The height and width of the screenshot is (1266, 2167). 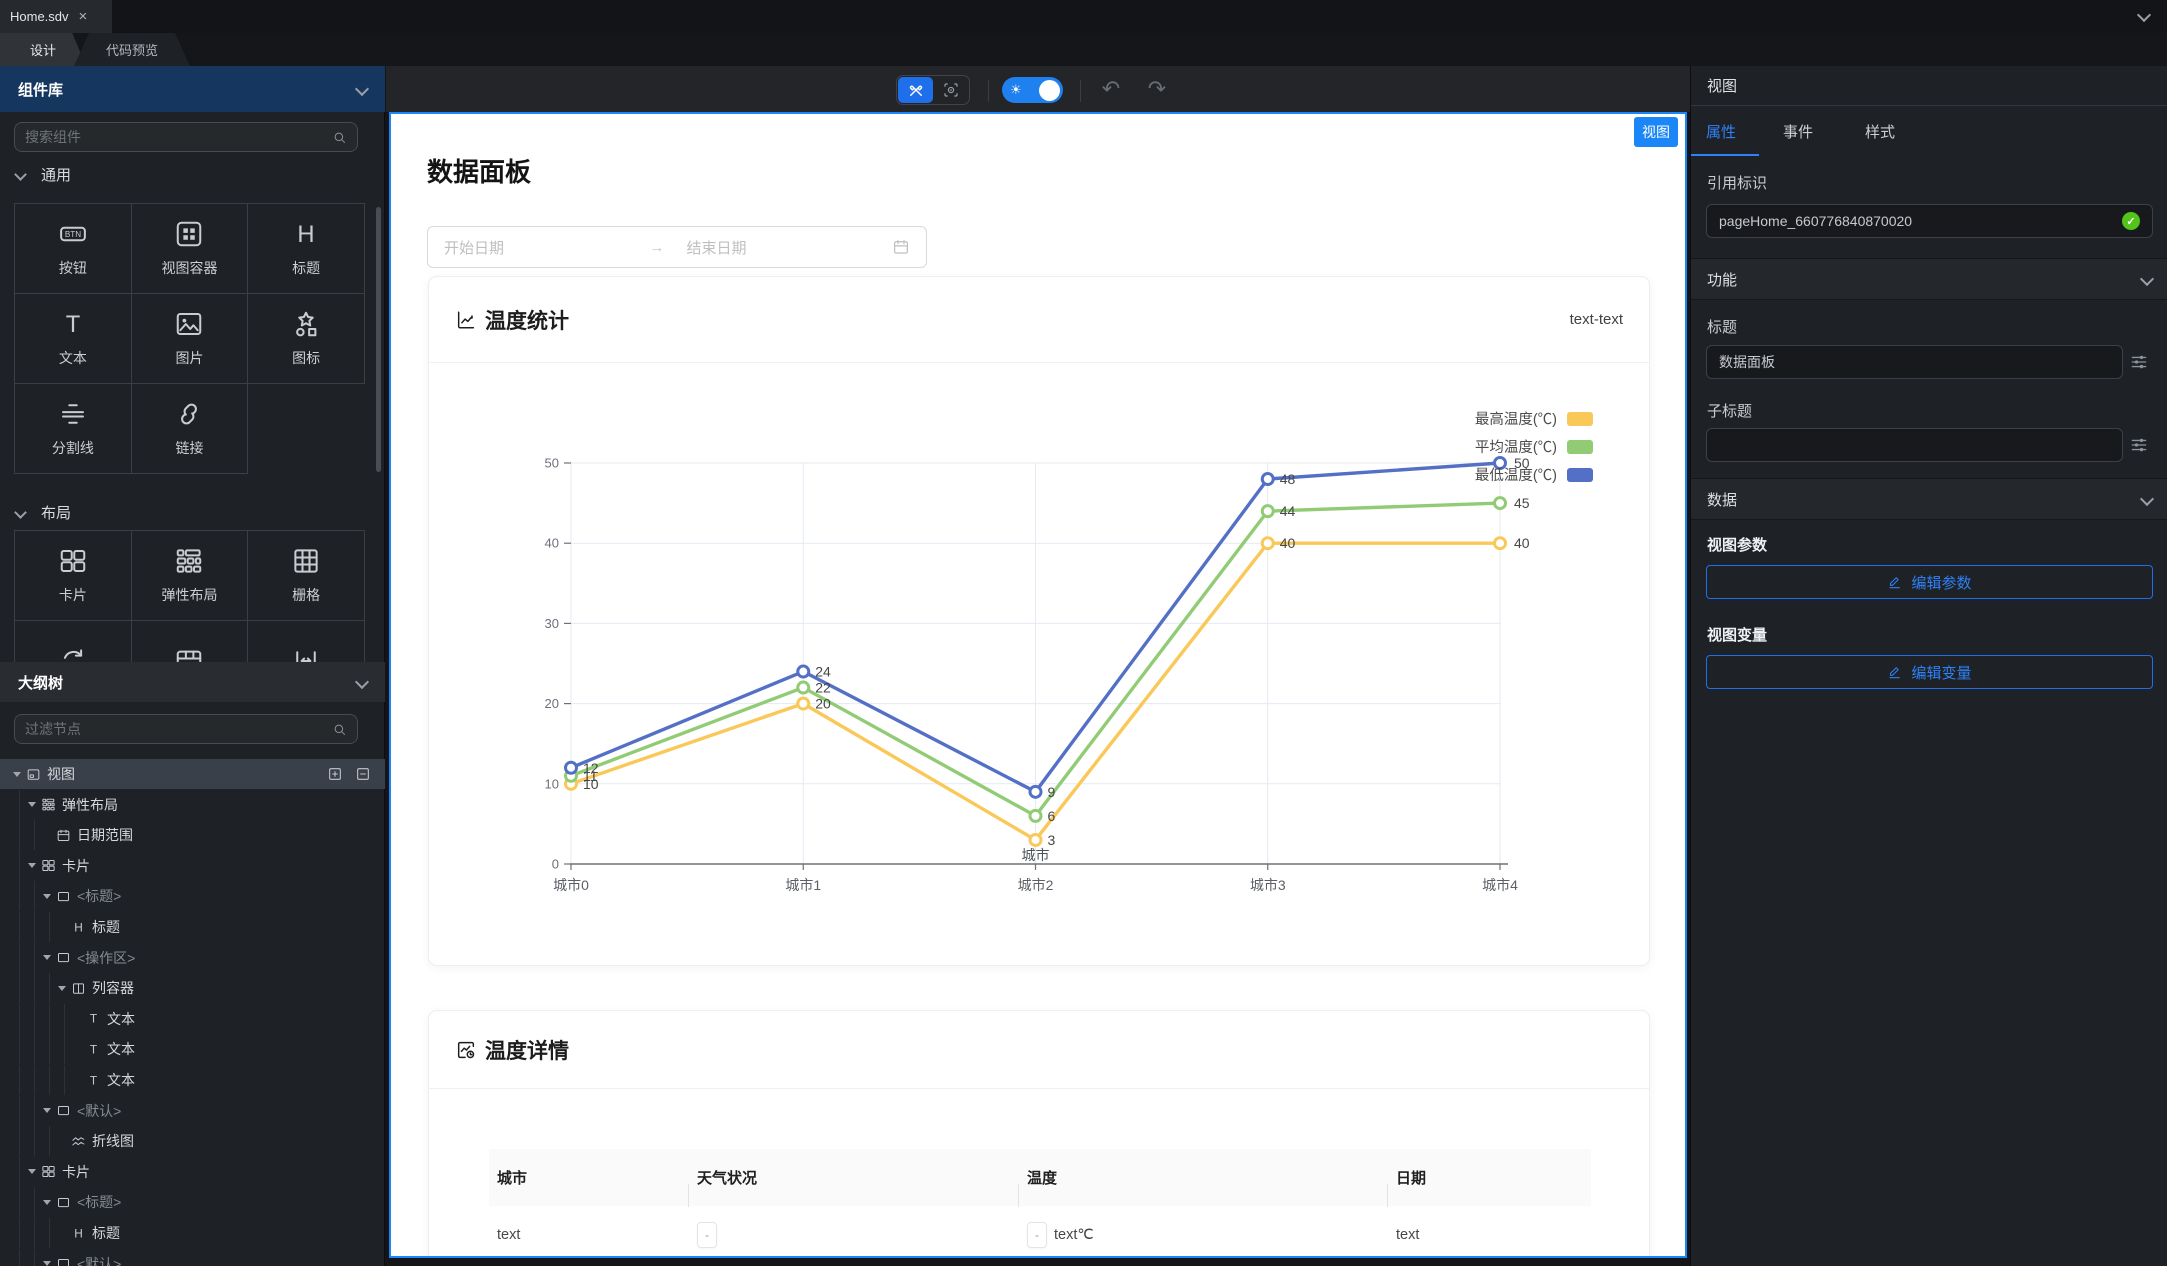 I want to click on legend-label: 平均温度(℃), so click(x=1516, y=447).